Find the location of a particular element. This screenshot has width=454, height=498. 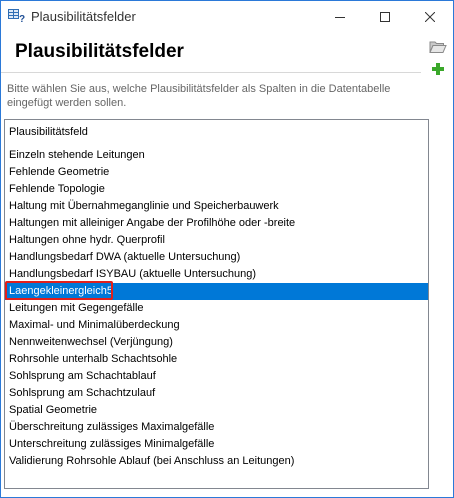

list-item-label: Fehlende Geometrie is located at coordinates (59, 172).